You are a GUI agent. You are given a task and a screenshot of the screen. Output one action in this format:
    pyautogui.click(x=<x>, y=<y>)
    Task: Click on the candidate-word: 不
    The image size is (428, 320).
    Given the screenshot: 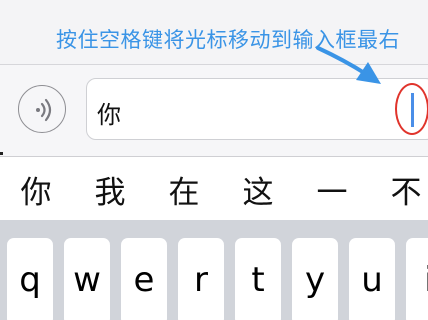 What is the action you would take?
    pyautogui.click(x=406, y=189)
    